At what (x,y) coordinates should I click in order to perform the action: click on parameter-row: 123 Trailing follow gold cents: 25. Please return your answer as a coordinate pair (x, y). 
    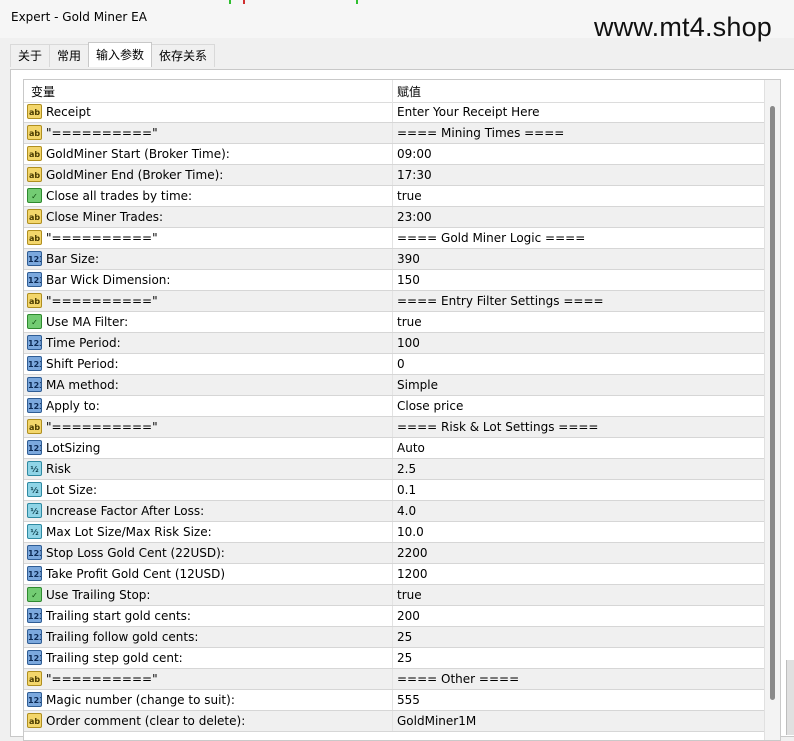
    Looking at the image, I should click on (394, 637).